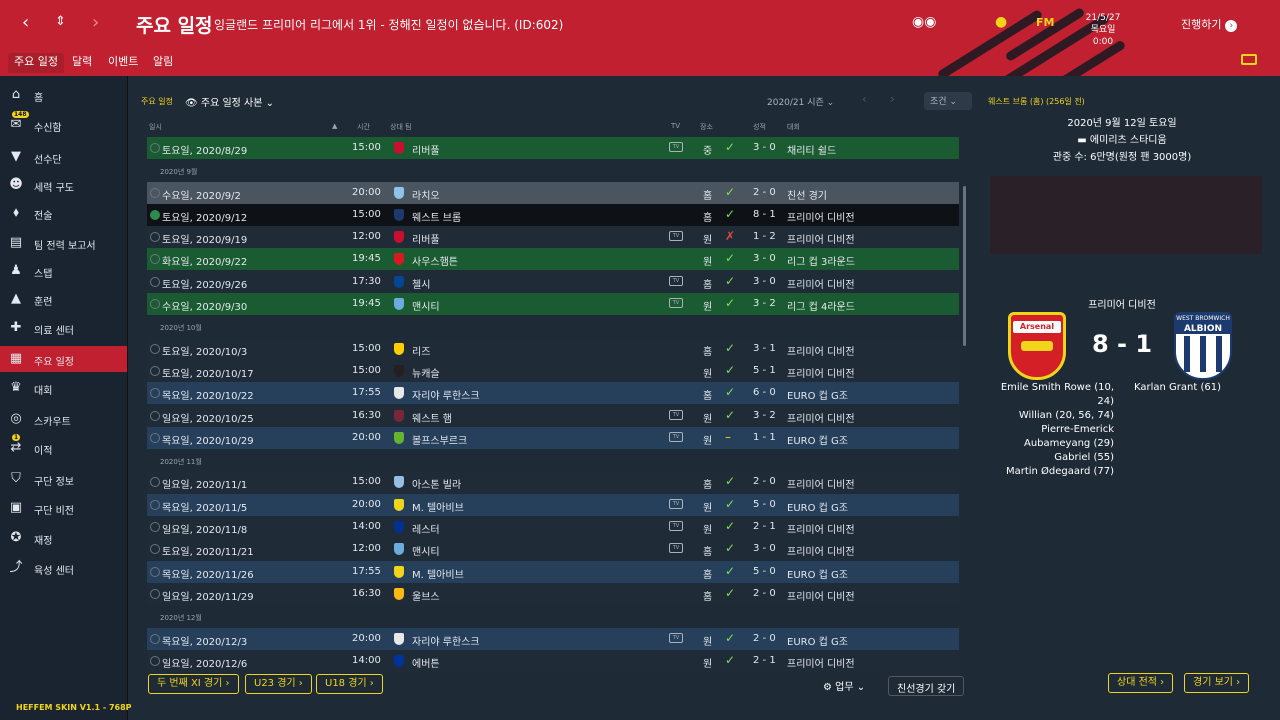 This screenshot has height=720, width=1280. What do you see at coordinates (426, 664) in the screenshot?
I see `fixture-opponent: 에버튼` at bounding box center [426, 664].